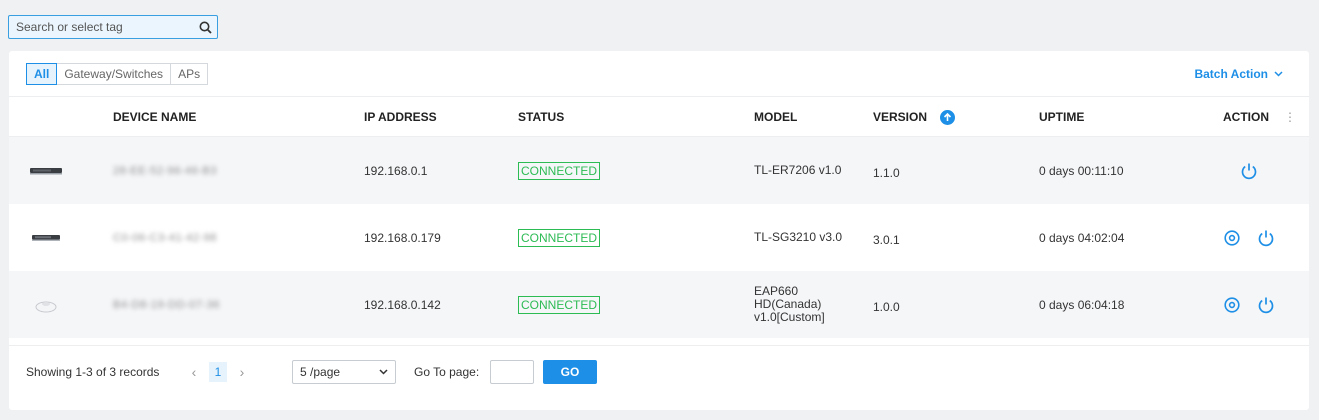 The width and height of the screenshot is (1319, 420). I want to click on uptime: 0 days 04:02:04, so click(1082, 237).